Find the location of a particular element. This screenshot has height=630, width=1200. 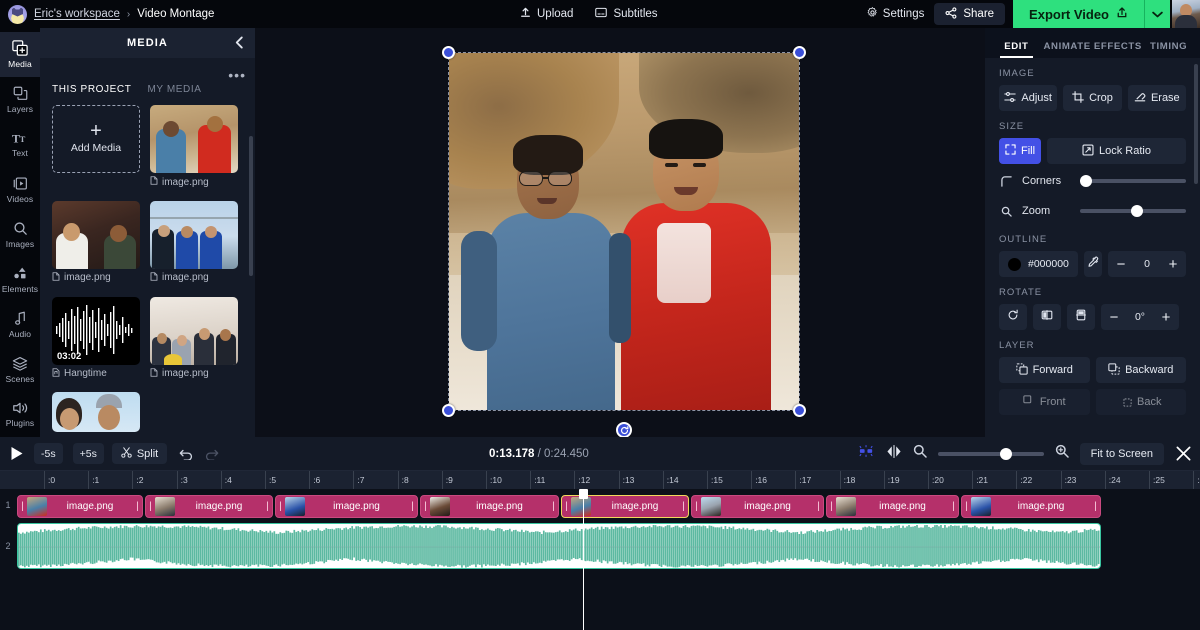

layer-back-button: Back is located at coordinates (1140, 402).